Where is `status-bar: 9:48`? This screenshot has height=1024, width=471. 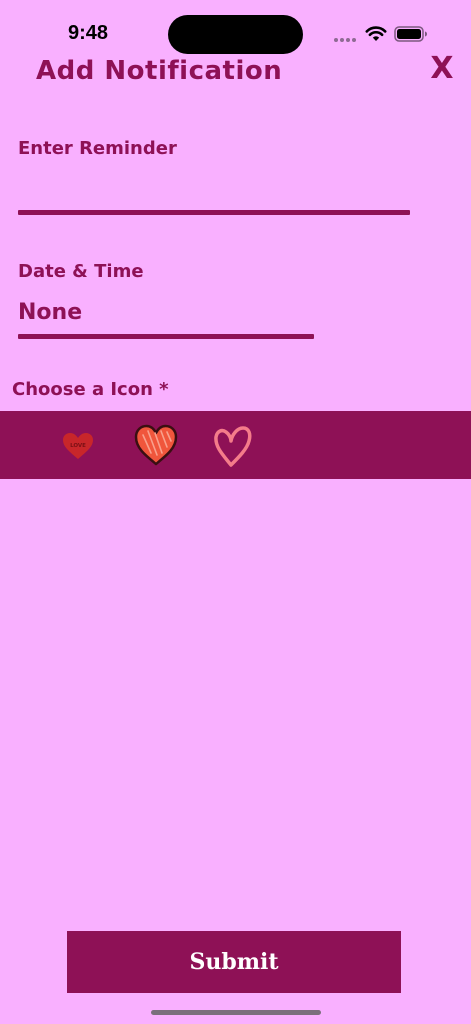
status-bar: 9:48 is located at coordinates (235, 30).